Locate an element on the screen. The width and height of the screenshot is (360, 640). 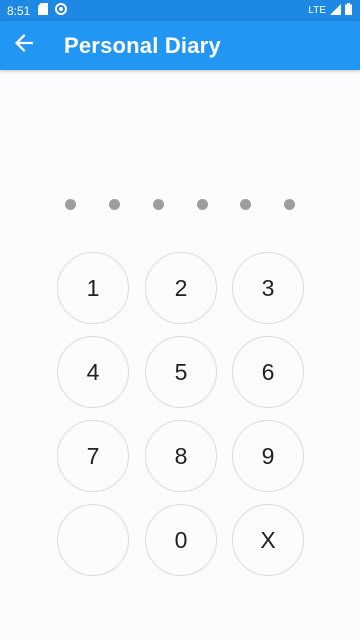
sd-card-icon is located at coordinates (43, 10).